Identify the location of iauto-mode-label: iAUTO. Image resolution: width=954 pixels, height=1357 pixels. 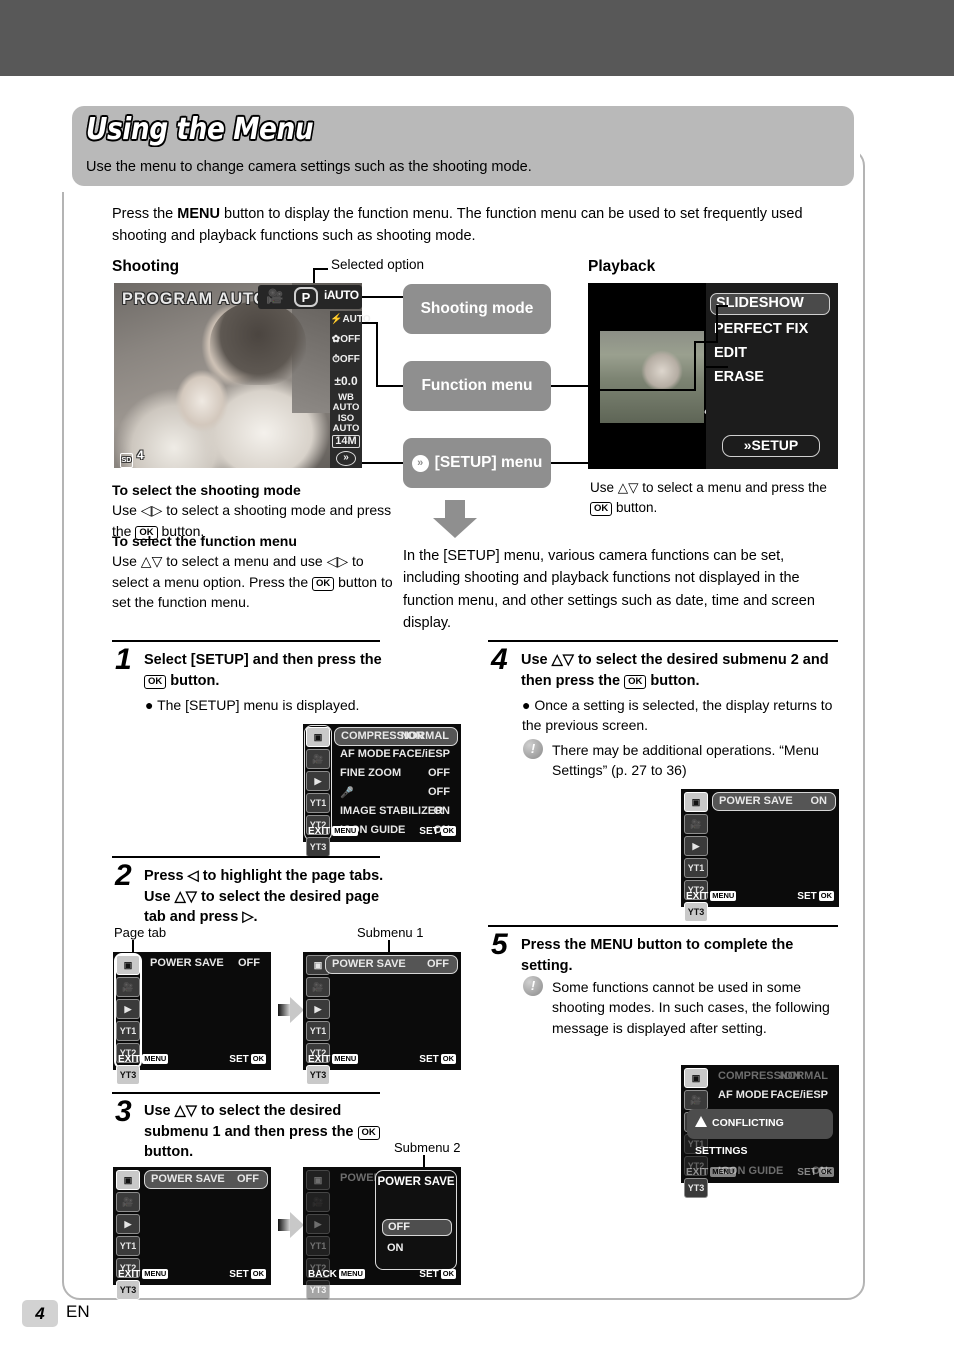
(341, 295).